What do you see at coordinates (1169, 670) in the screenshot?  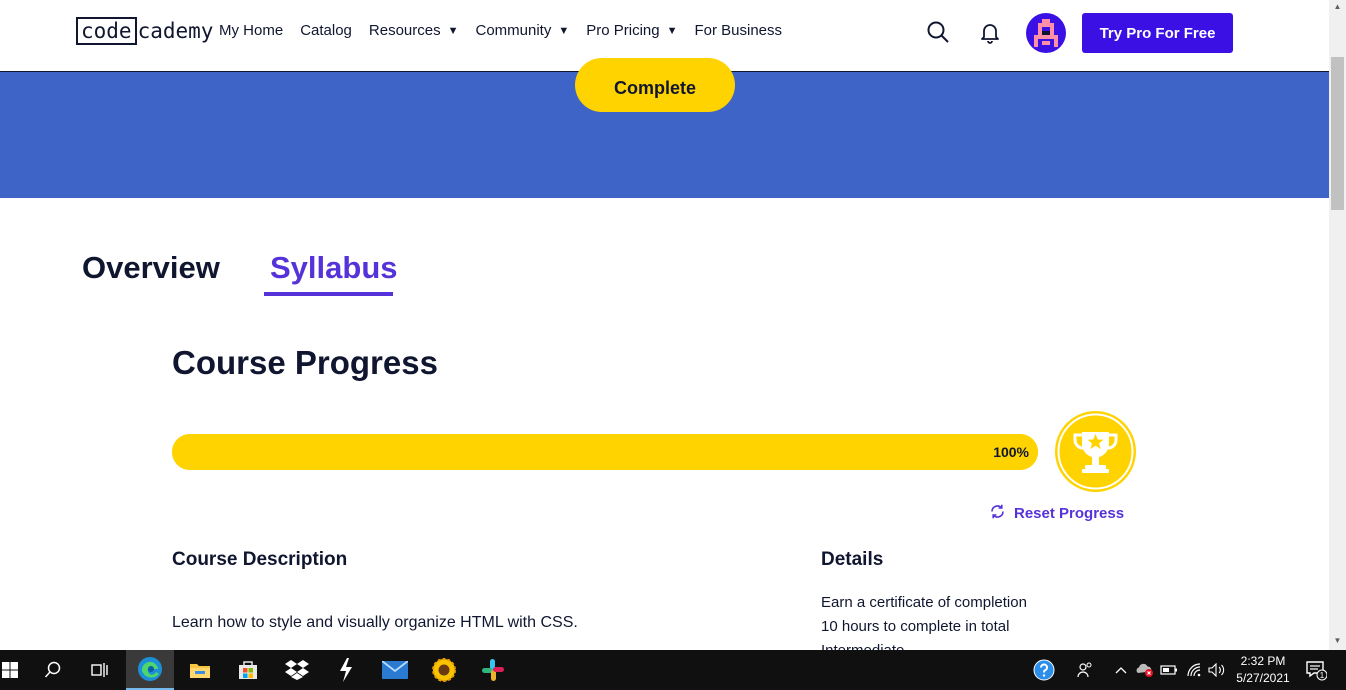 I see `battery-icon` at bounding box center [1169, 670].